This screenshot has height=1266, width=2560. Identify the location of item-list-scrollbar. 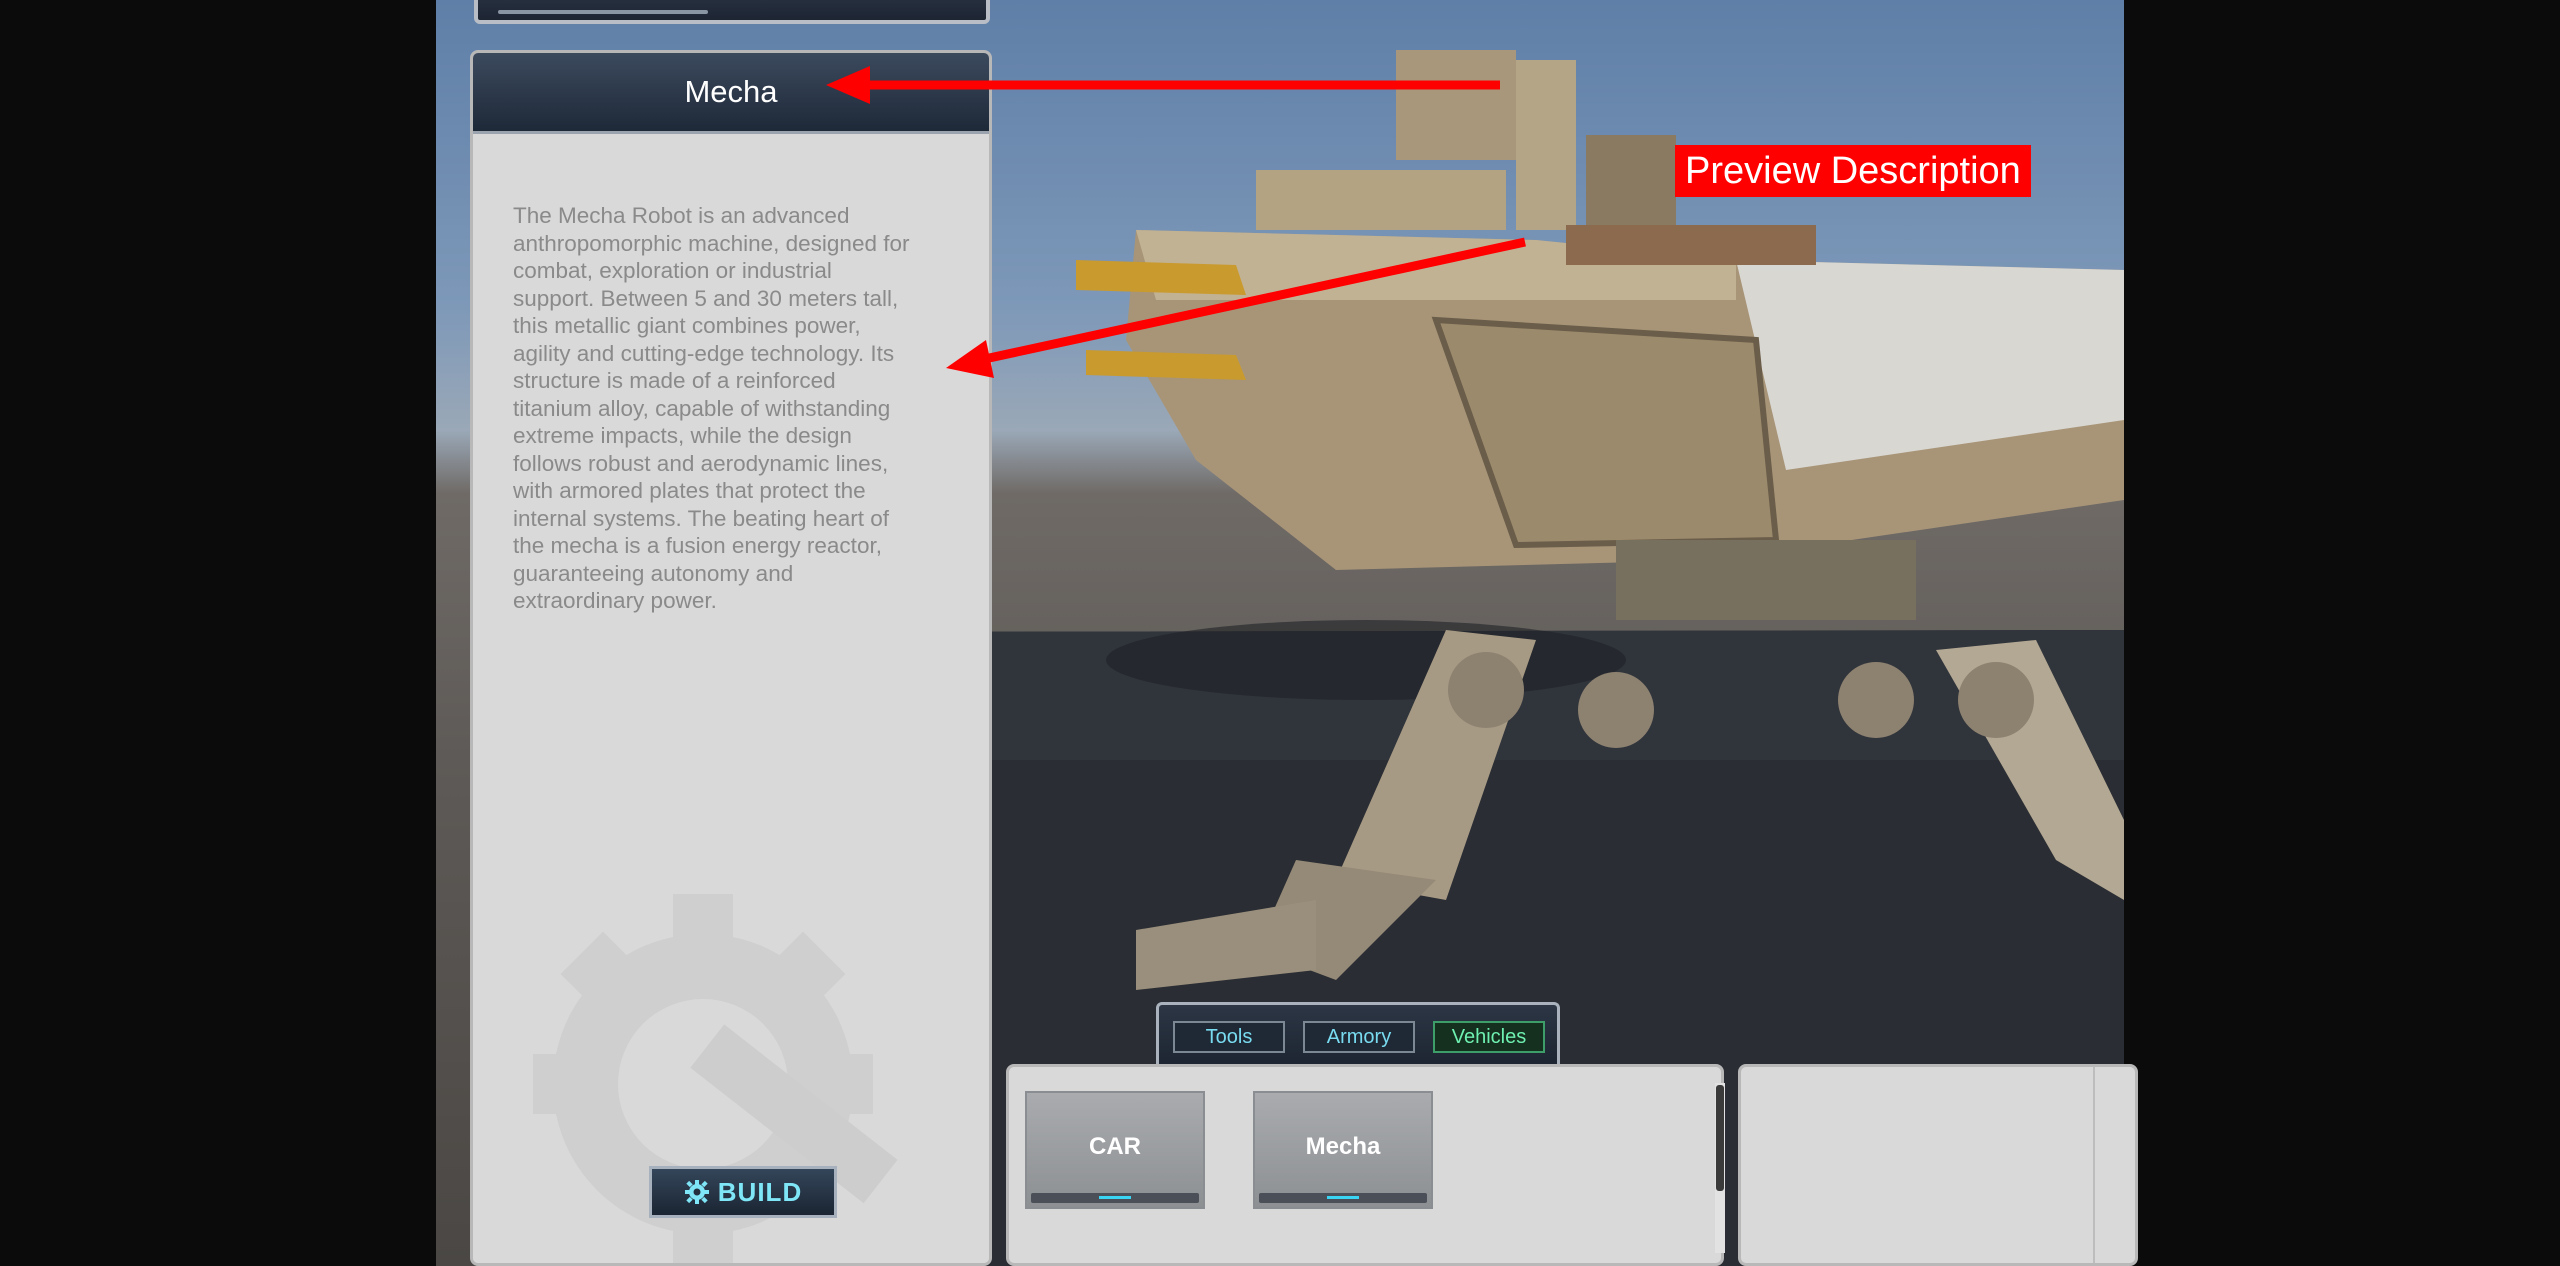
(1720, 1168).